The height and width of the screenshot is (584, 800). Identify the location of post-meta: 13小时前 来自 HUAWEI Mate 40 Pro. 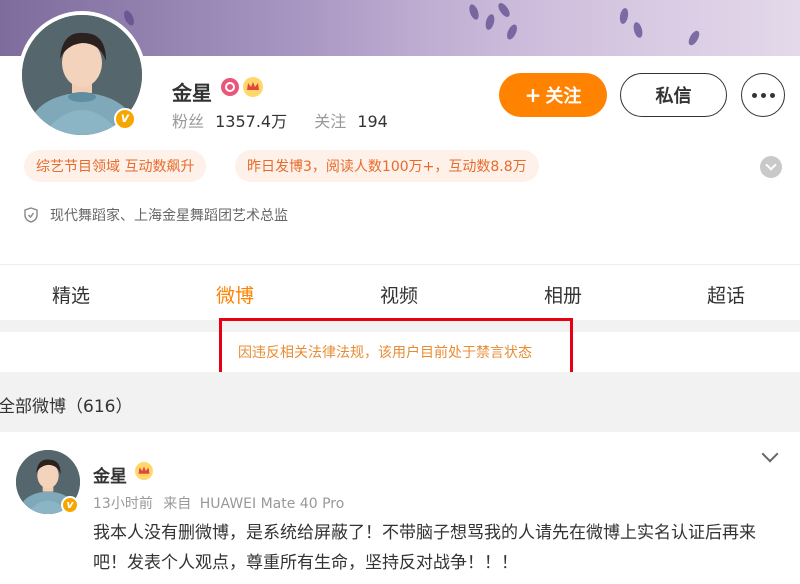
(218, 503).